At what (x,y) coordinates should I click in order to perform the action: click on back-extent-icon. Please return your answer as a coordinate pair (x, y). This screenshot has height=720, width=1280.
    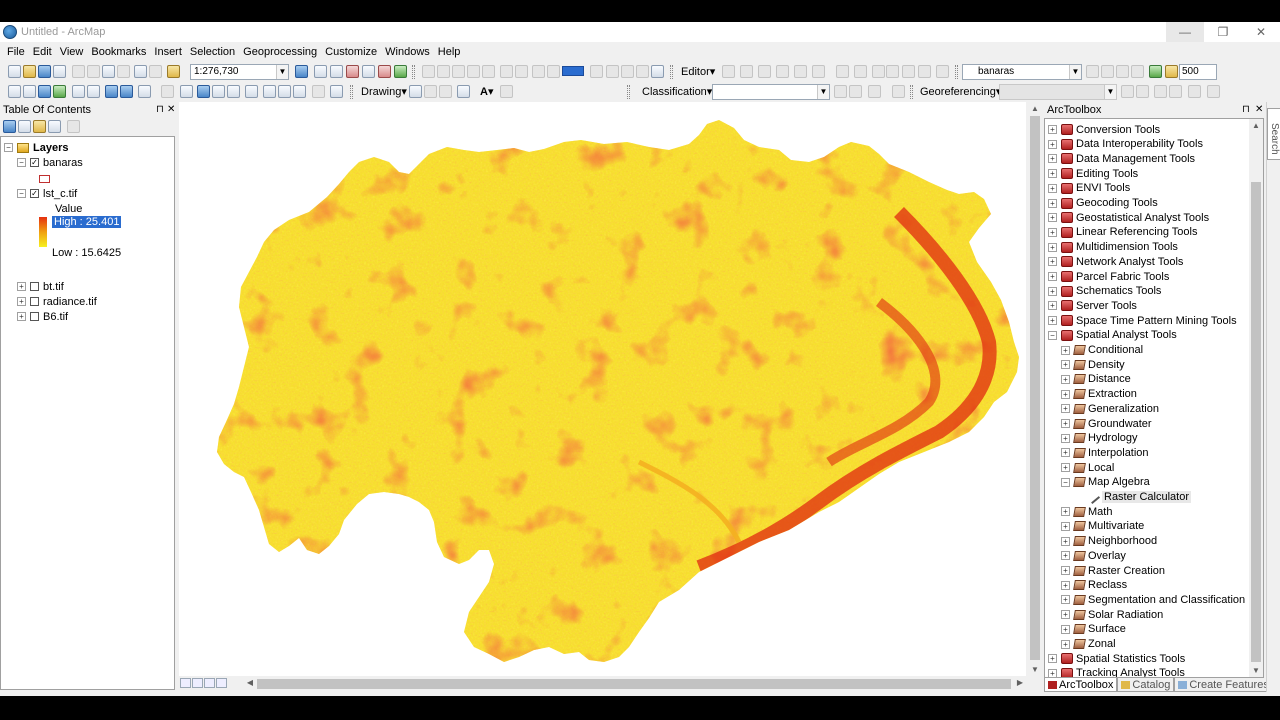
    Looking at the image, I should click on (458, 71).